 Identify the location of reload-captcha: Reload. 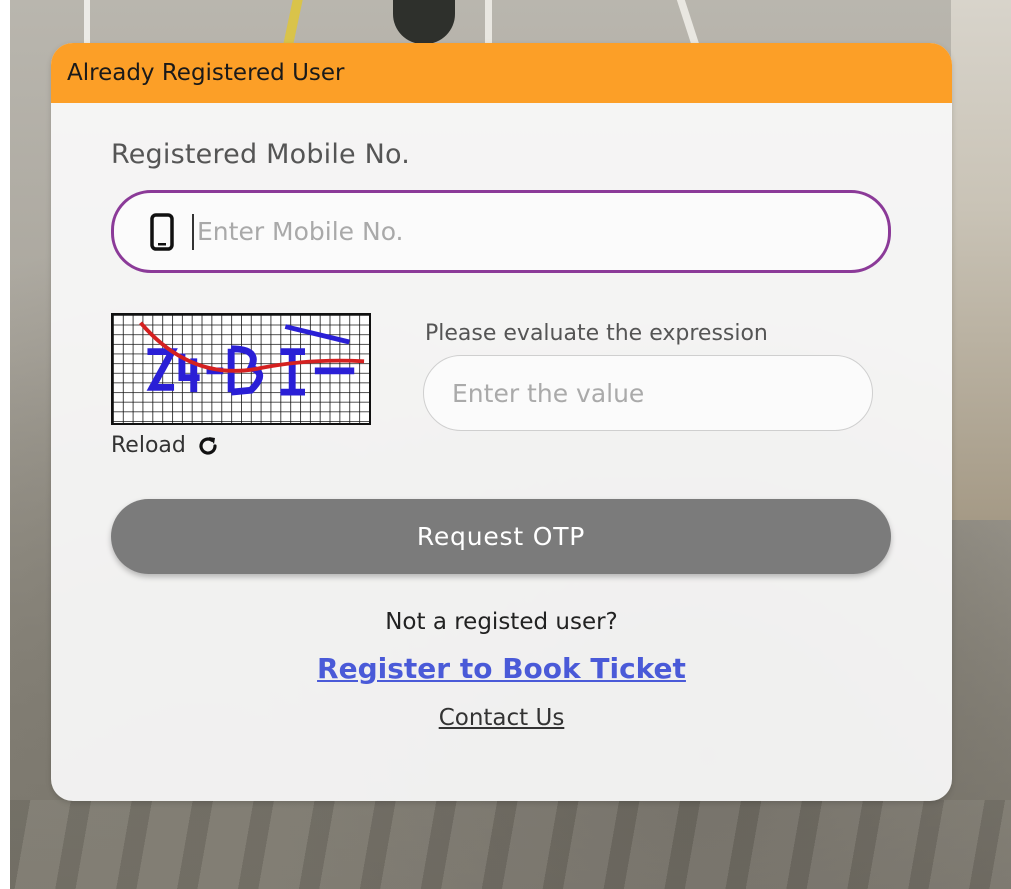
(165, 445).